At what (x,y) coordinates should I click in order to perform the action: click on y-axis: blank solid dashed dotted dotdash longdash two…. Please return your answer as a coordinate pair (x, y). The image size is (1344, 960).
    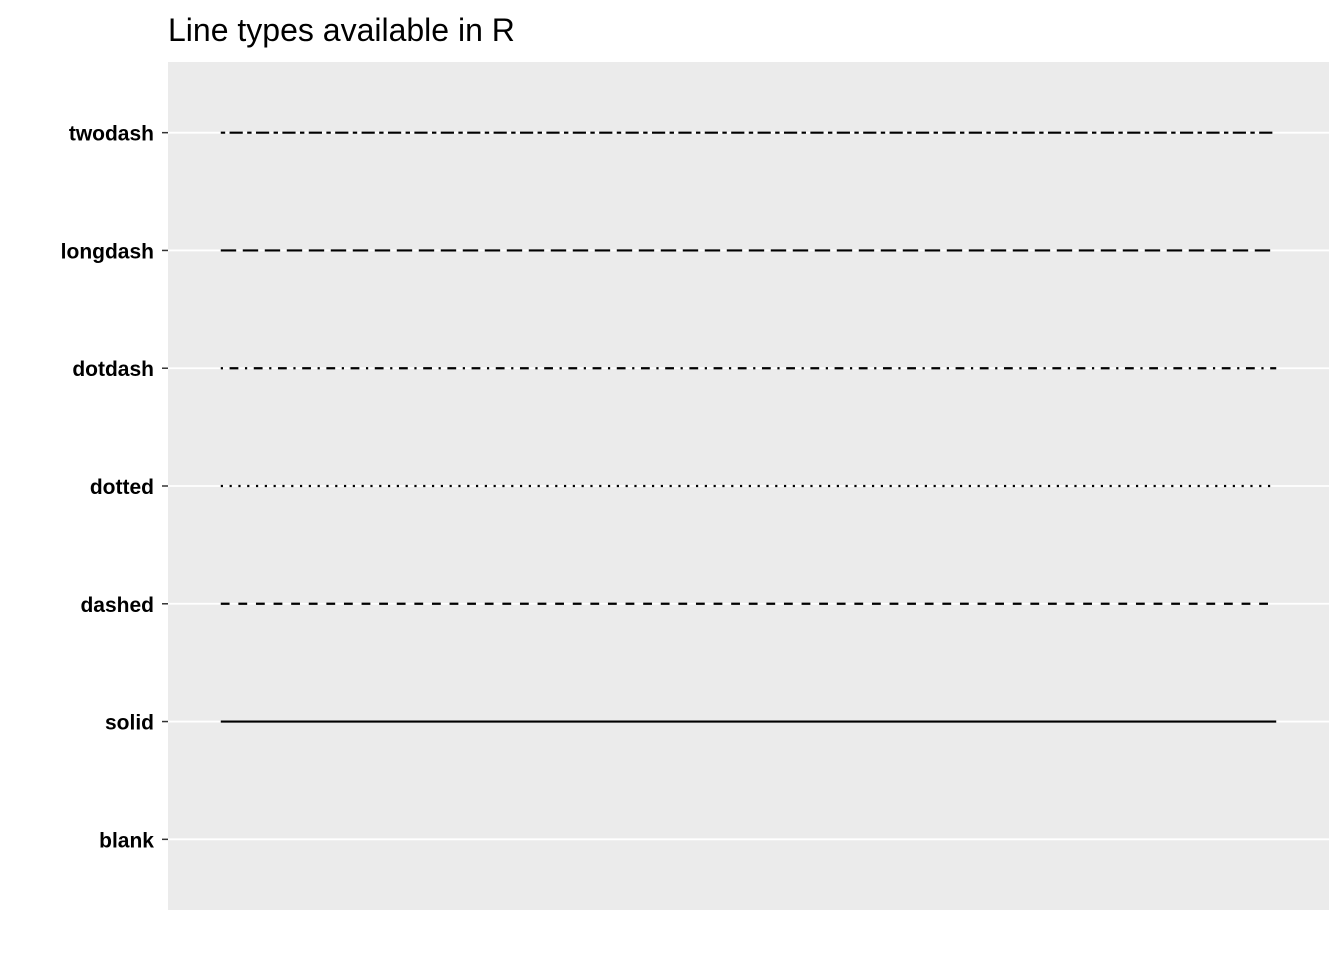
    Looking at the image, I should click on (114, 487).